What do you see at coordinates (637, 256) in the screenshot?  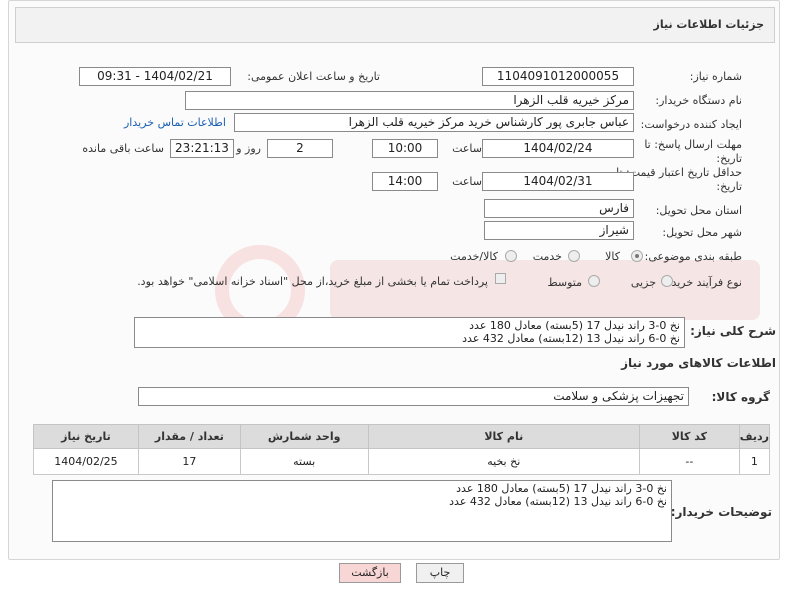 I see `category-radio-goods` at bounding box center [637, 256].